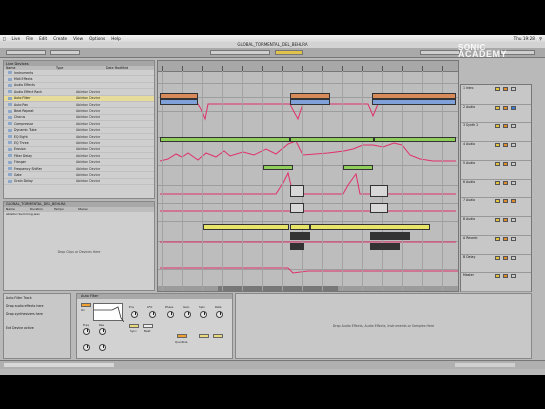 This screenshot has width=545, height=409. Describe the element at coordinates (79, 182) in the screenshot. I see `browser-item: Grain Delay Ableton Device` at that location.